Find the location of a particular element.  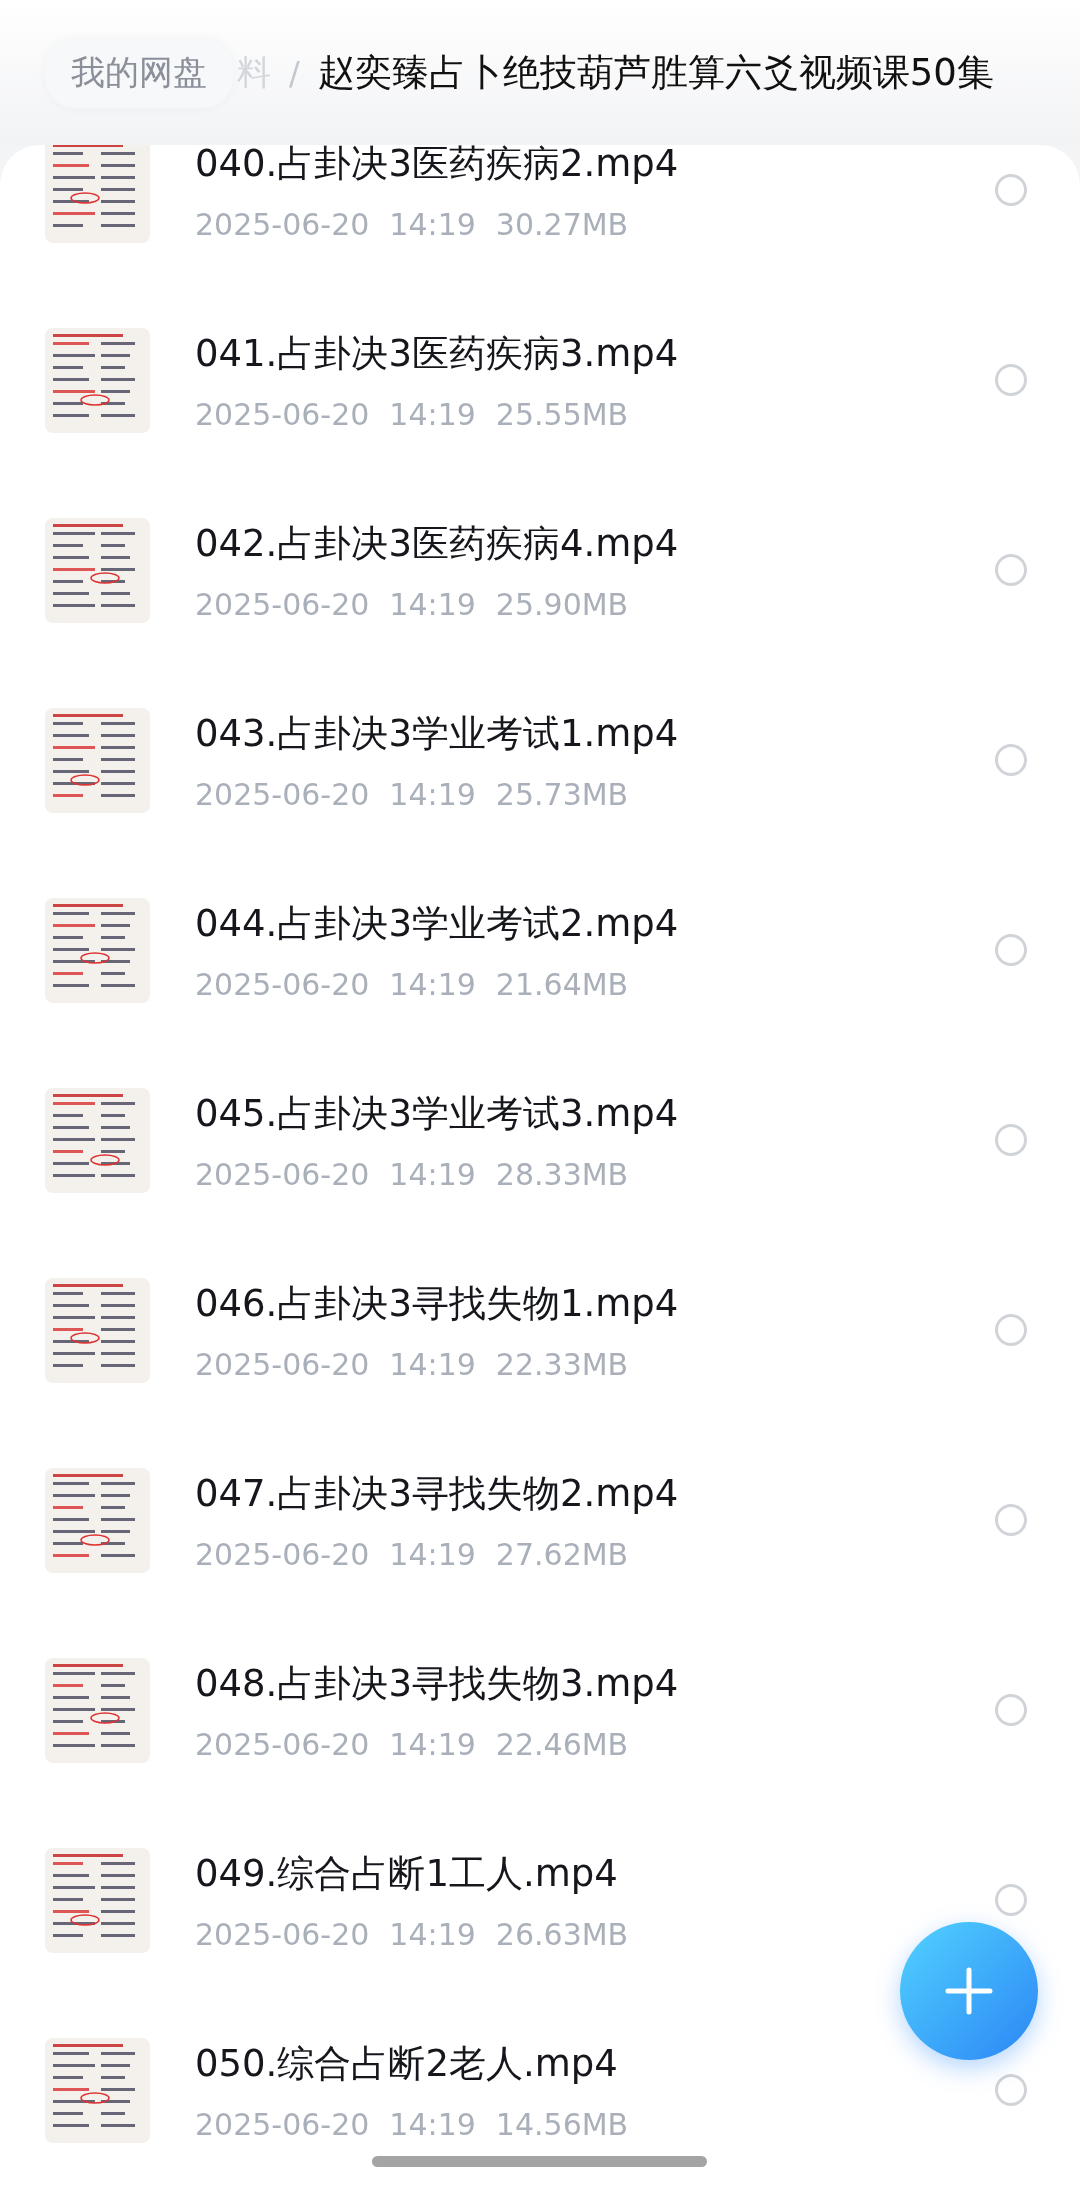

file-name: 050.综合占断2老人.mp4 is located at coordinates (406, 2063).